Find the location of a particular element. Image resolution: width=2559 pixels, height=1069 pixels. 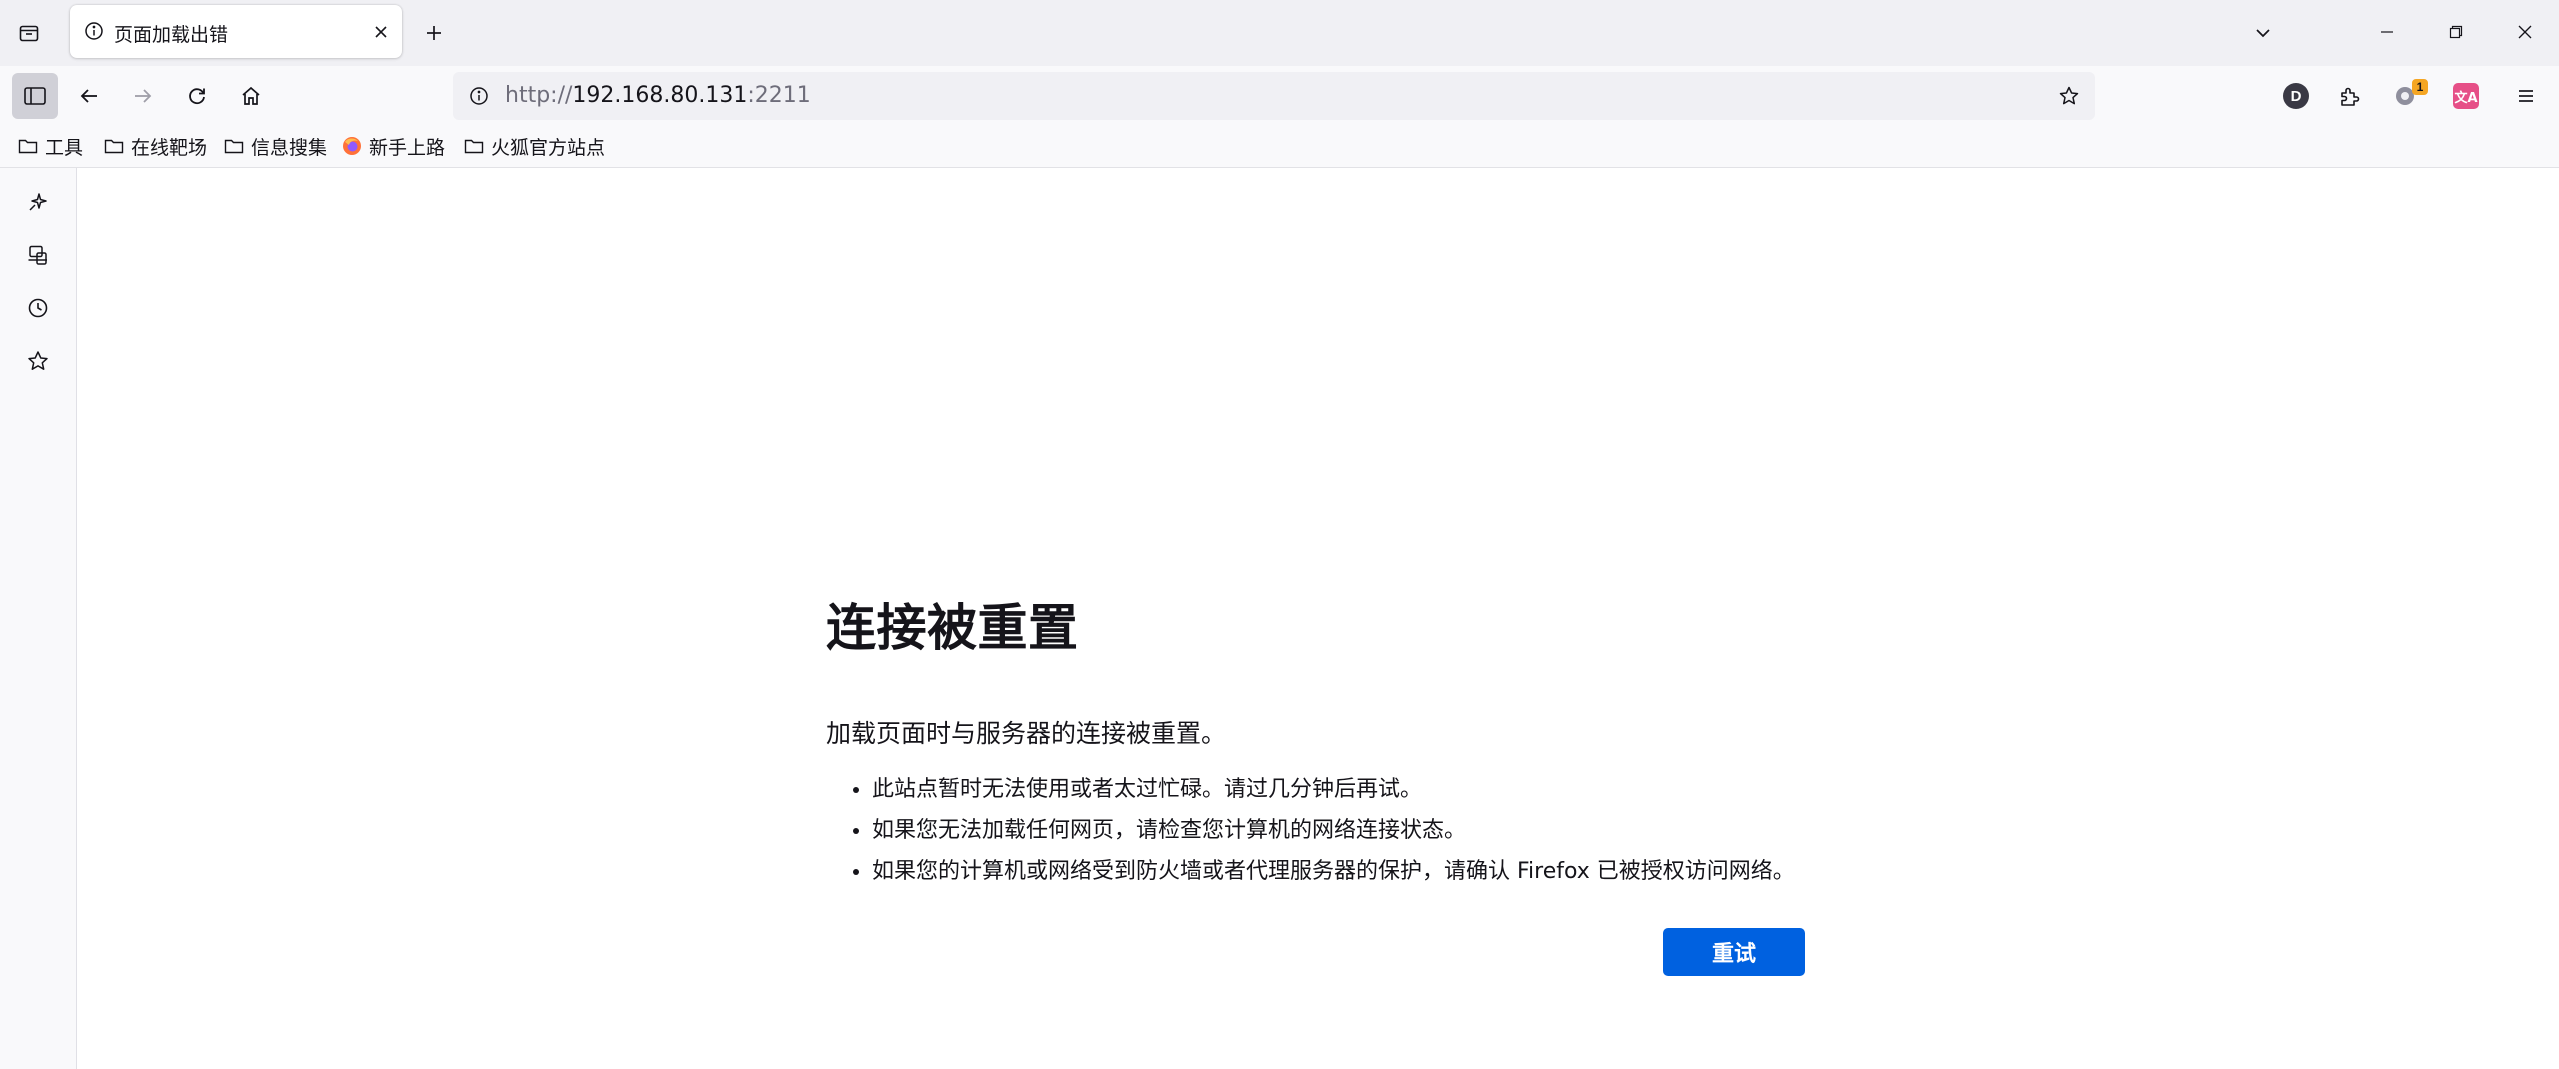

minimize-icon is located at coordinates (2387, 32).